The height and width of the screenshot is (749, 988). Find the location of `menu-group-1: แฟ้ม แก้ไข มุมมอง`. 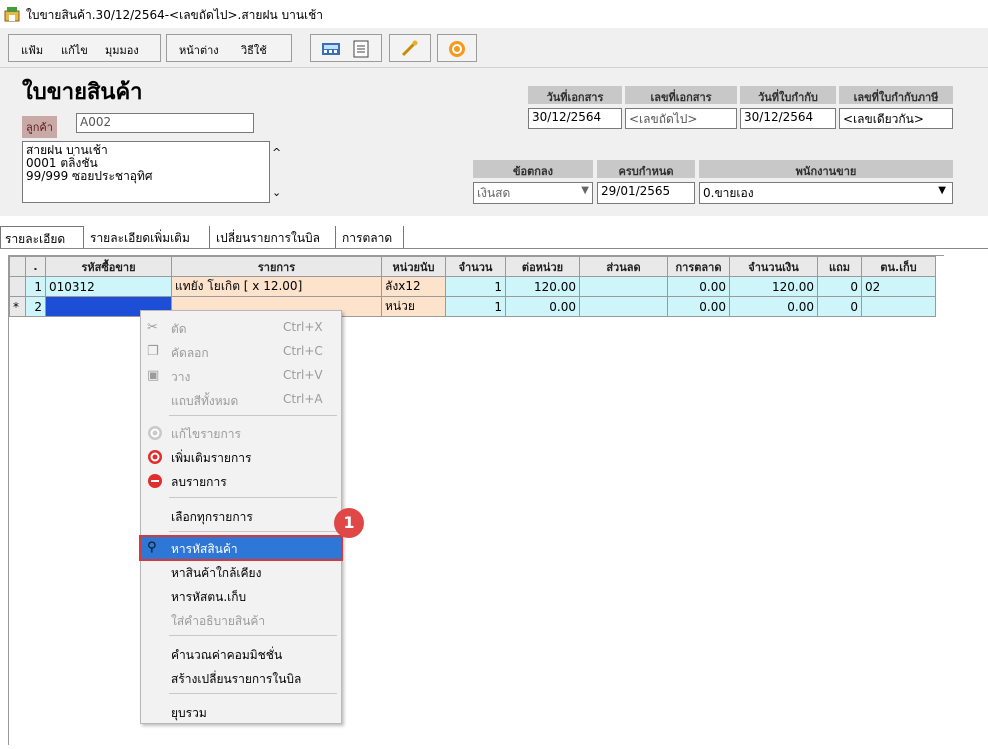

menu-group-1: แฟ้ม แก้ไข มุมมอง is located at coordinates (84, 48).